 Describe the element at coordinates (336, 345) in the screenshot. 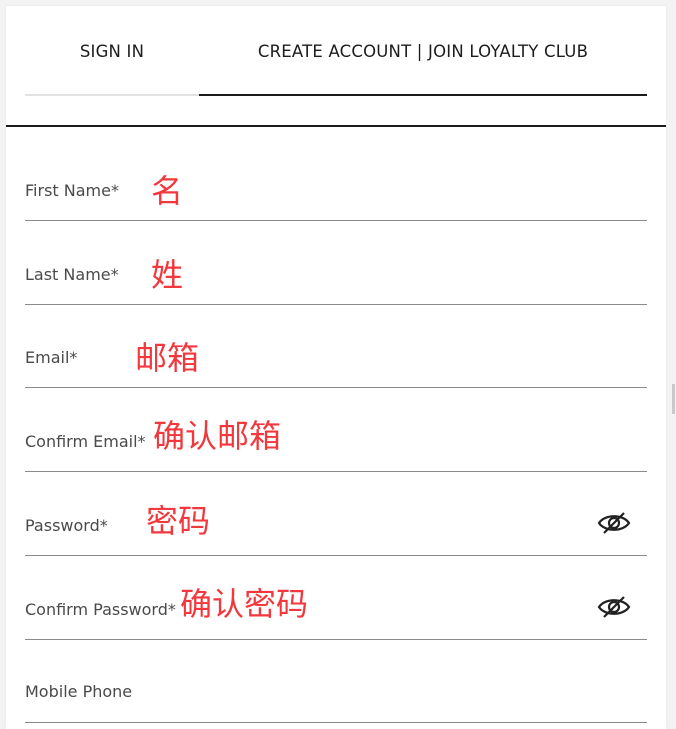

I see `email-field: Email* 邮箱` at that location.